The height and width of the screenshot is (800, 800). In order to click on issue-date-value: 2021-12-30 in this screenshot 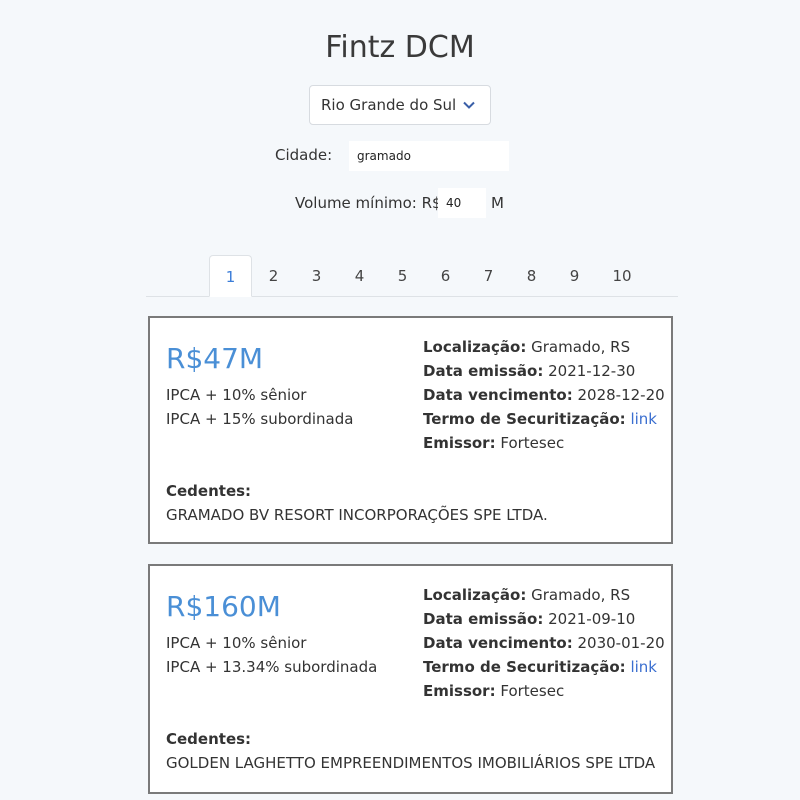, I will do `click(592, 371)`.